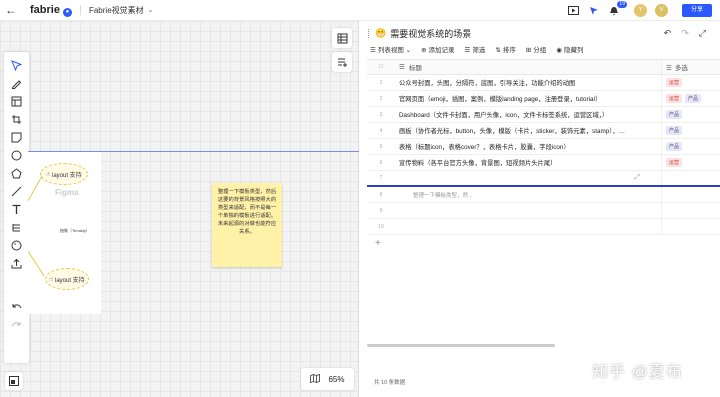  Describe the element at coordinates (594, 11) in the screenshot. I see `cursor-share-icon` at that location.